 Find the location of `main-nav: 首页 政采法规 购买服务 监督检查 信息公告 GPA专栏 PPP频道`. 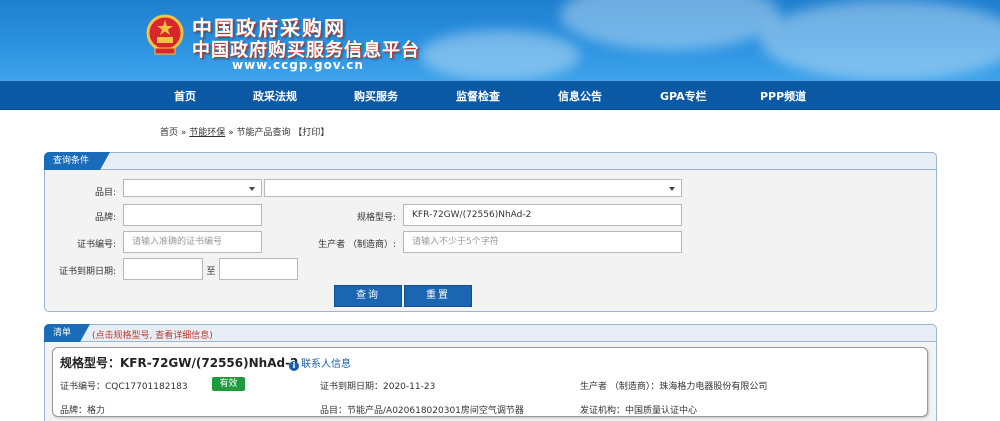

main-nav: 首页 政采法规 购买服务 监督检查 信息公告 GPA专栏 PPP频道 is located at coordinates (500, 95).